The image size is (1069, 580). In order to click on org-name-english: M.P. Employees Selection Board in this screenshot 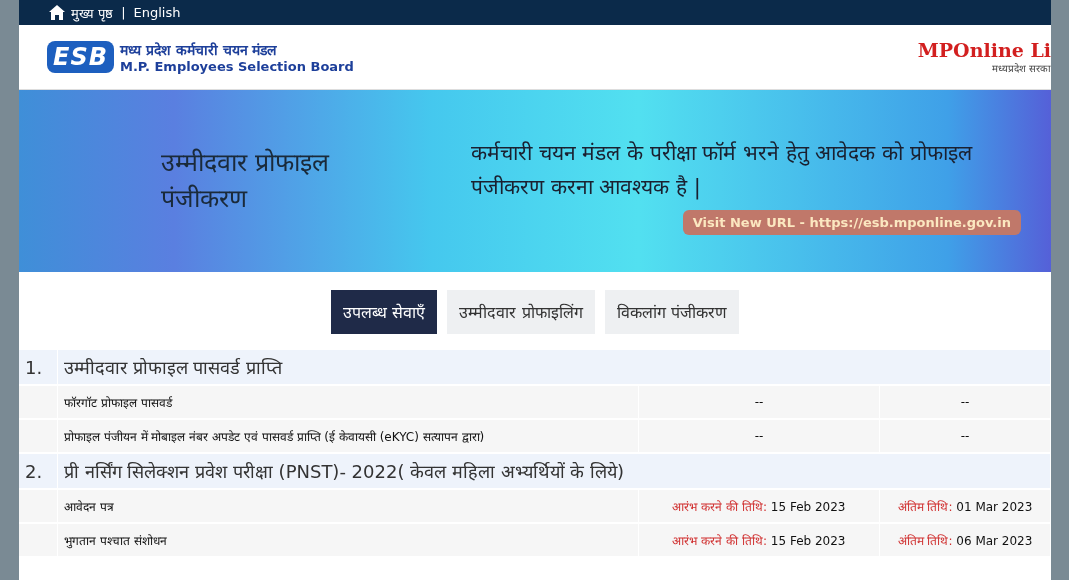, I will do `click(237, 66)`.